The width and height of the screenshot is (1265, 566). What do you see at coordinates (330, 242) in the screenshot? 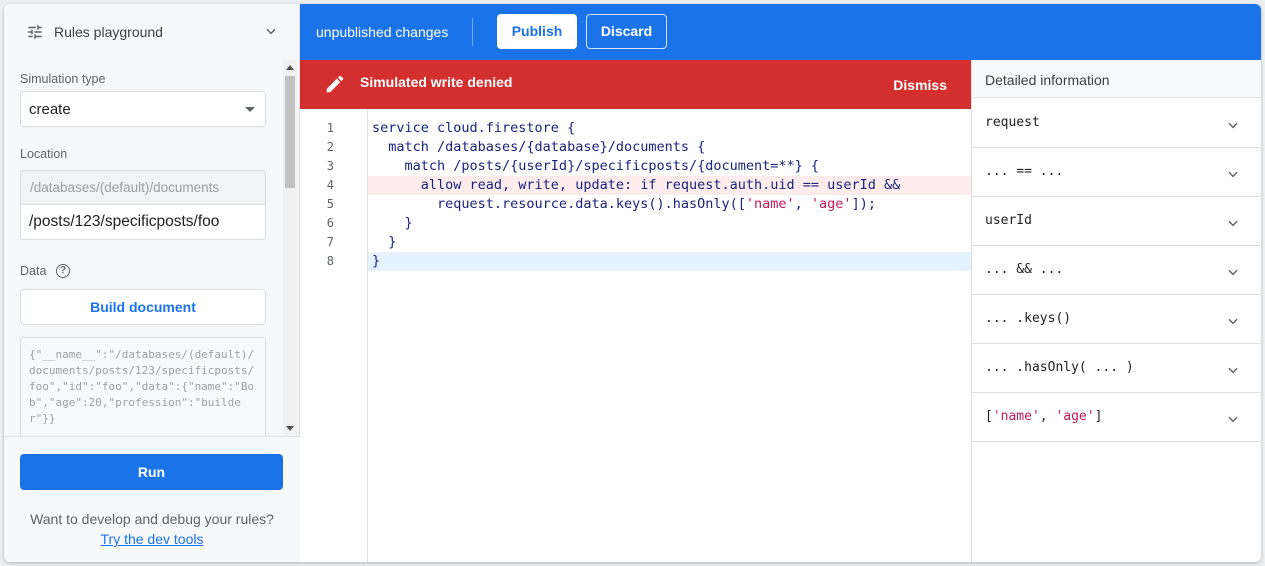
I see `line-number: 7` at bounding box center [330, 242].